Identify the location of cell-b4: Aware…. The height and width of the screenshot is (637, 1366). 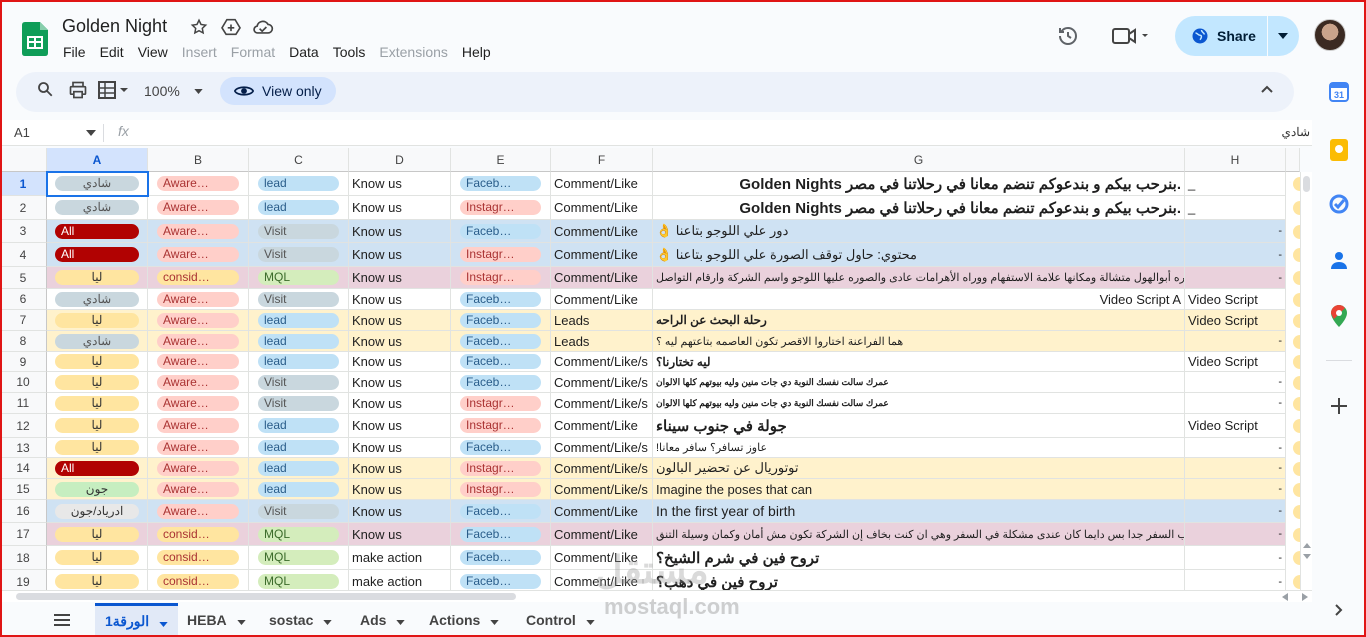
(198, 255).